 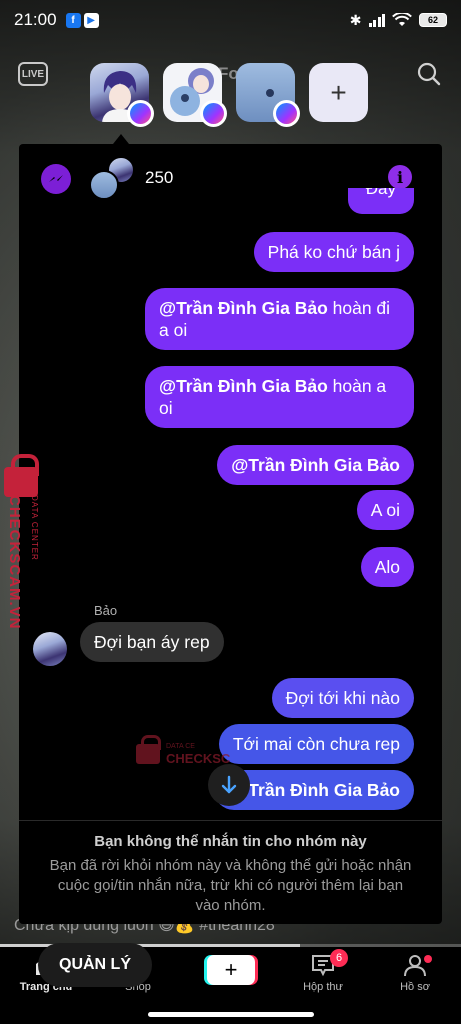 I want to click on bluetooth-icon: ✱, so click(x=355, y=19).